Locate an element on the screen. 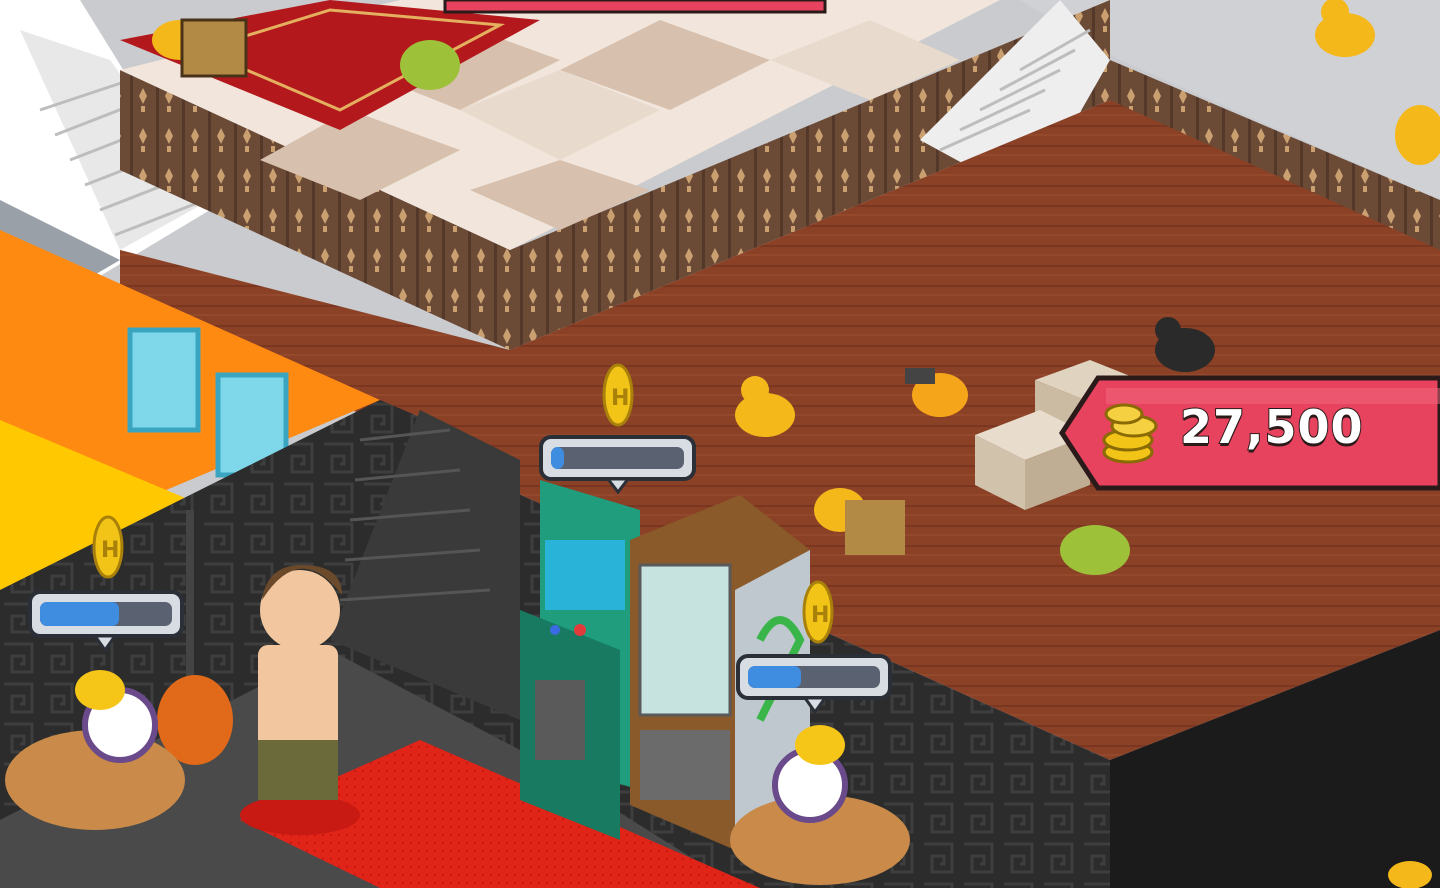 This screenshot has height=888, width=1440. progress-fill-vending is located at coordinates (774, 677).